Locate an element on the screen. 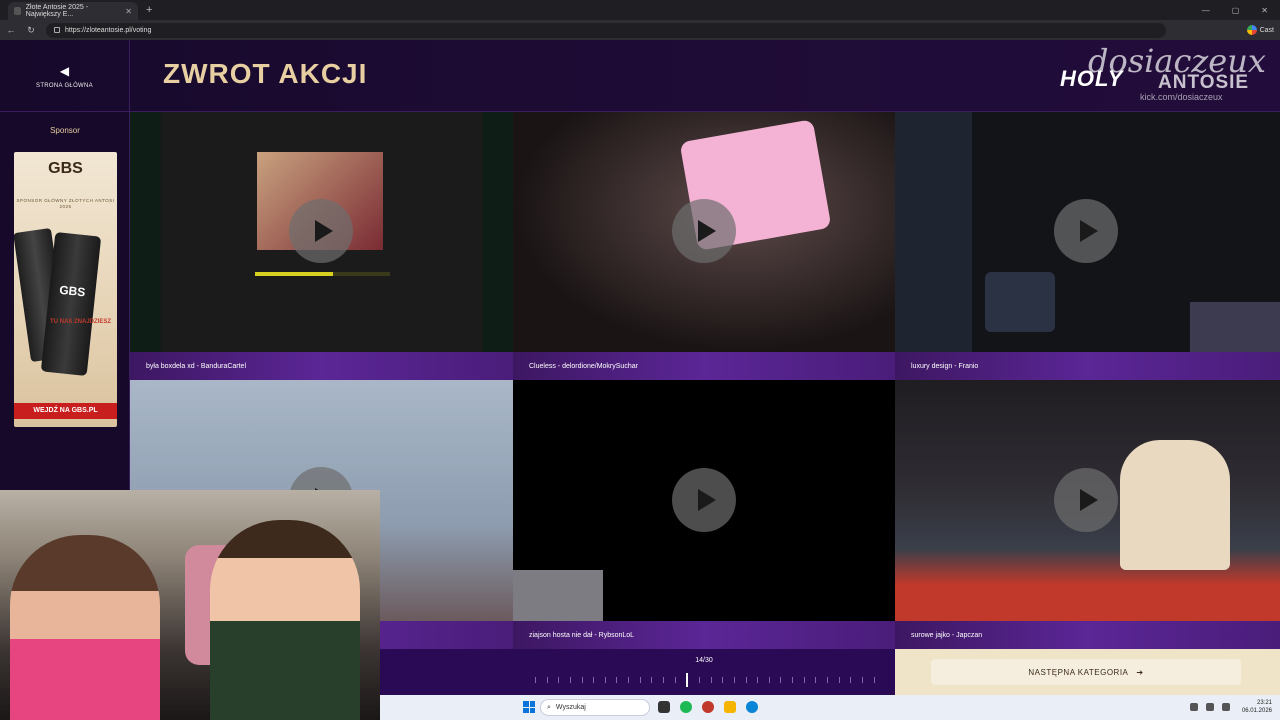  video-progress-fill is located at coordinates (294, 274).